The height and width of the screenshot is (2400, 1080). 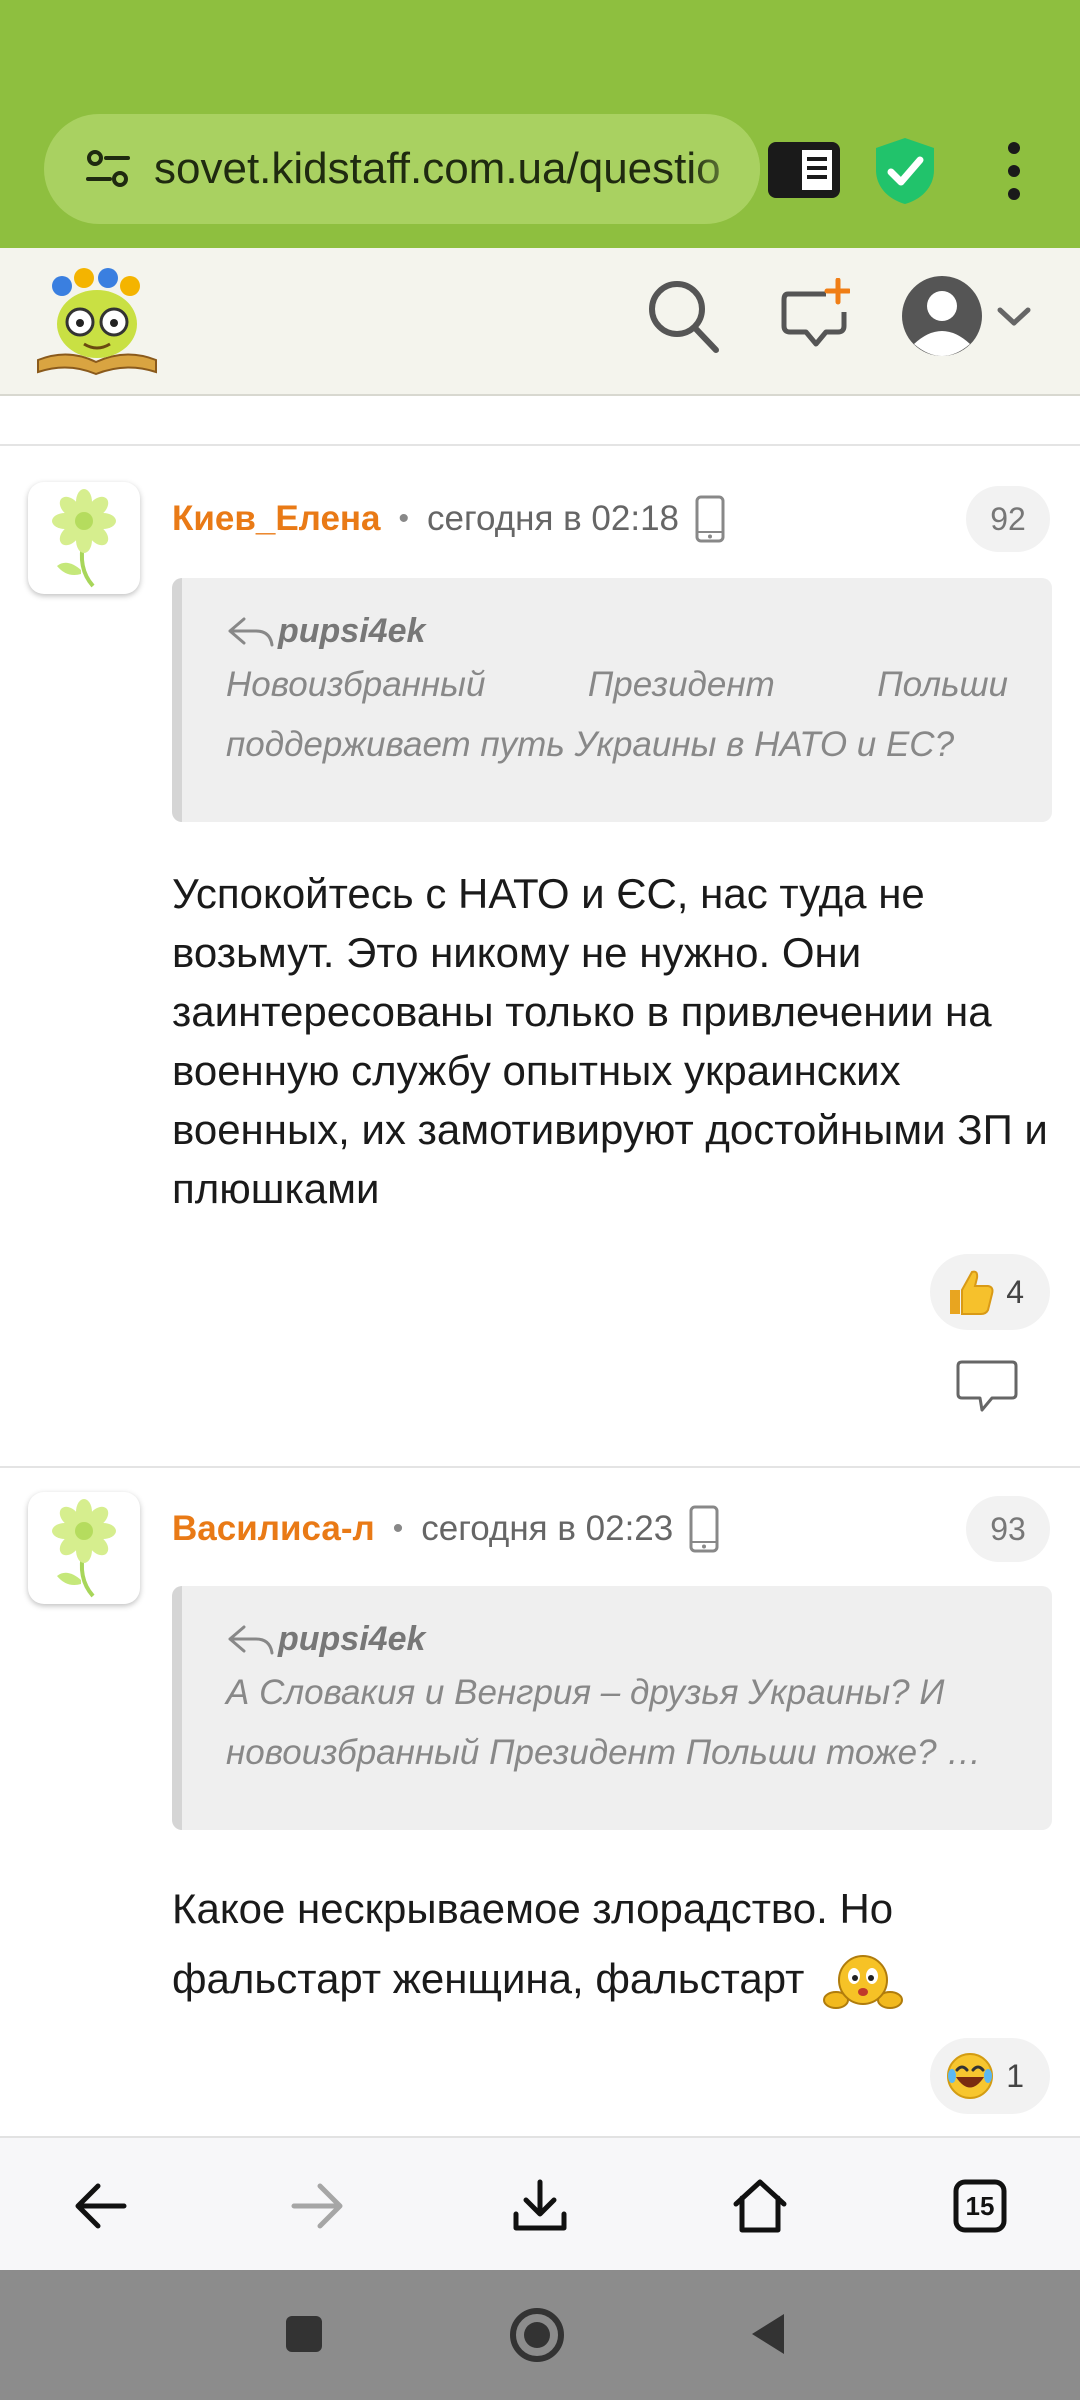 I want to click on url-text: sovet.kidstaff.com.ua/questio, so click(x=437, y=168).